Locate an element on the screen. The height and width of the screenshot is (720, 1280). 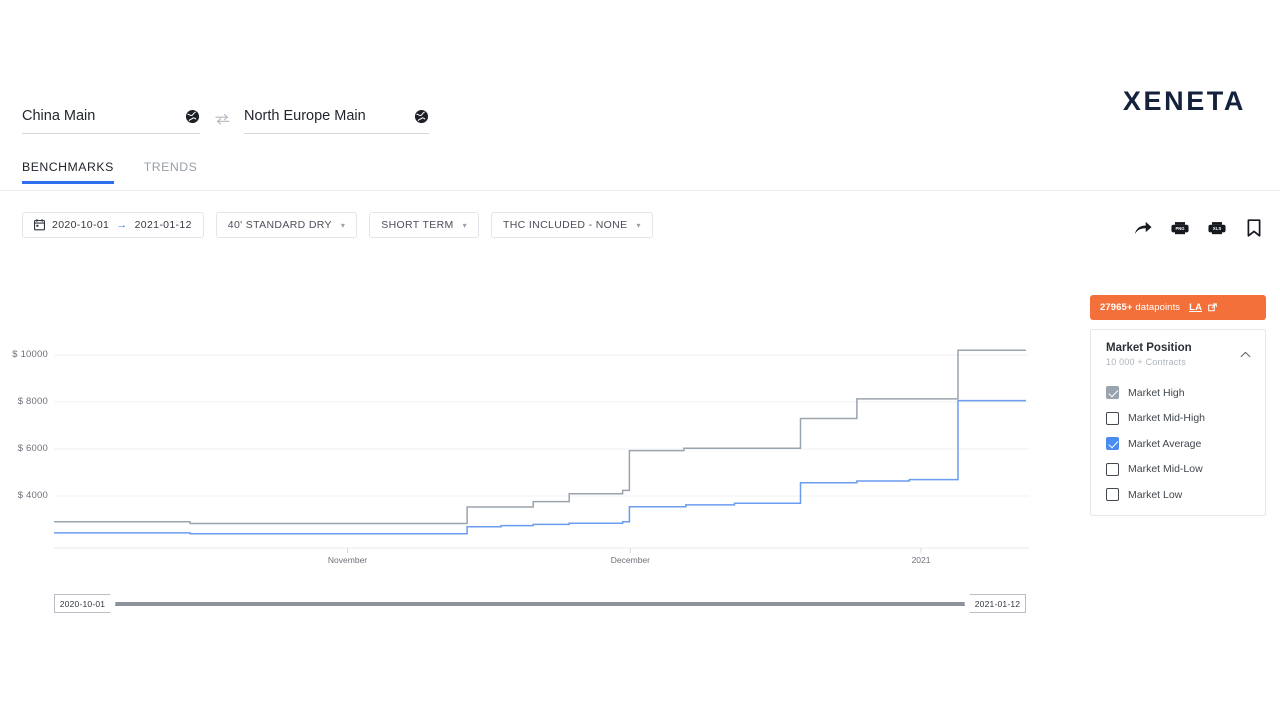
svg-text: XLS is located at coordinates (1217, 228).